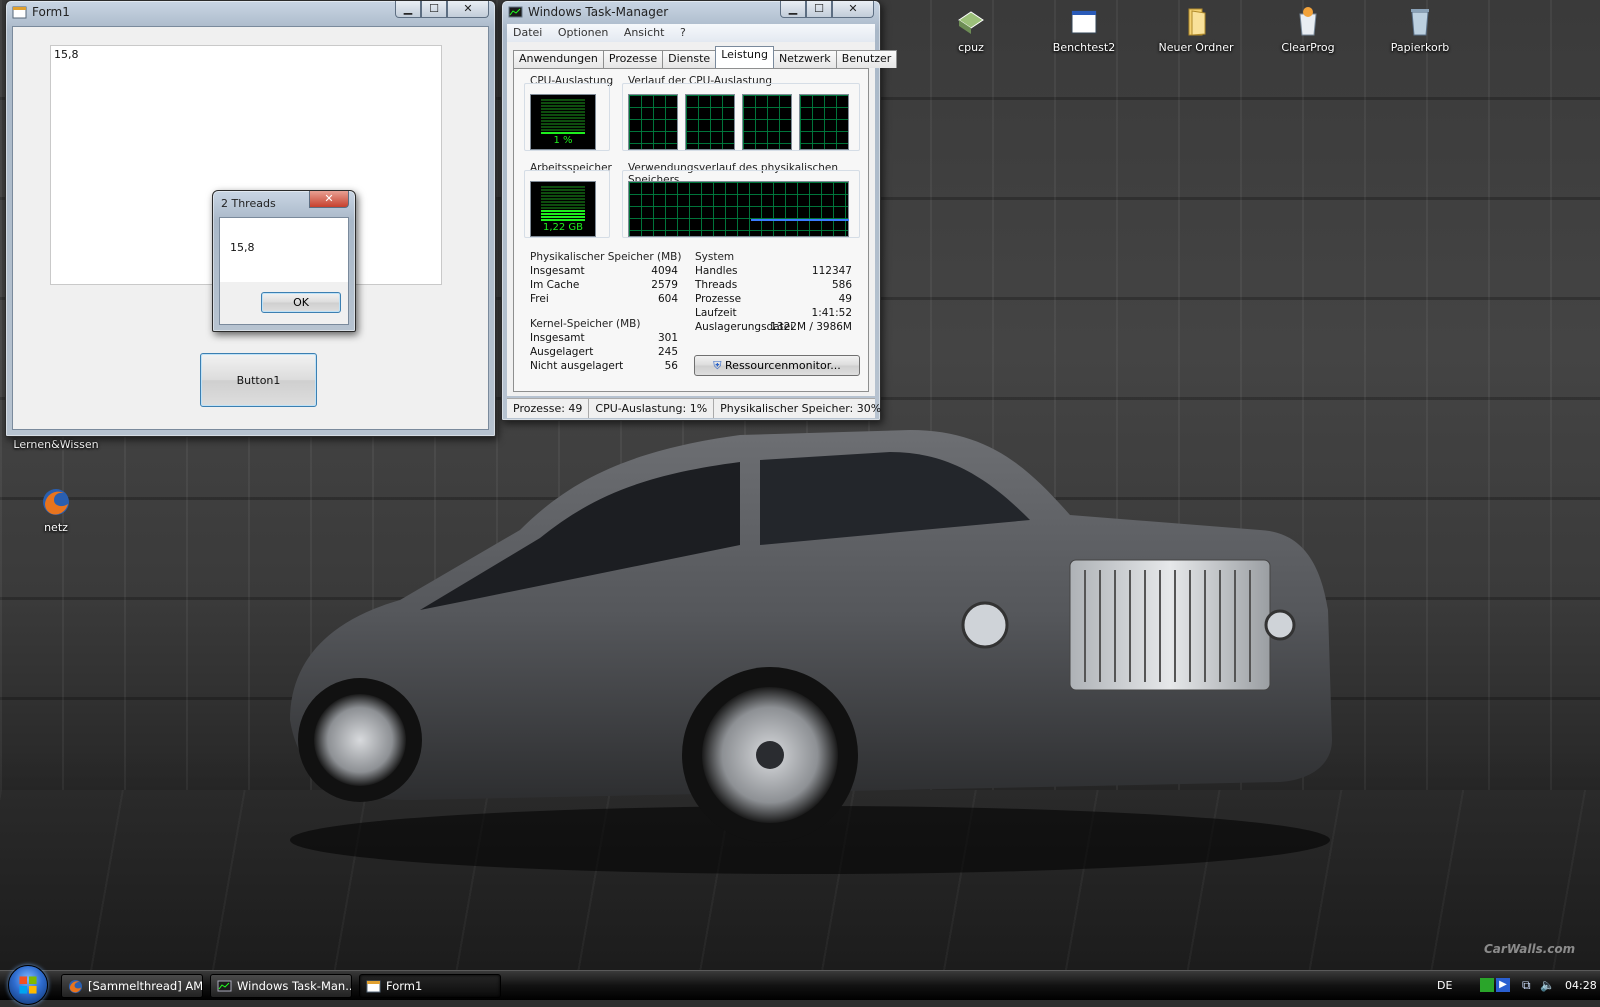 The width and height of the screenshot is (1600, 1007). I want to click on cpu-history-graph-core3, so click(767, 122).